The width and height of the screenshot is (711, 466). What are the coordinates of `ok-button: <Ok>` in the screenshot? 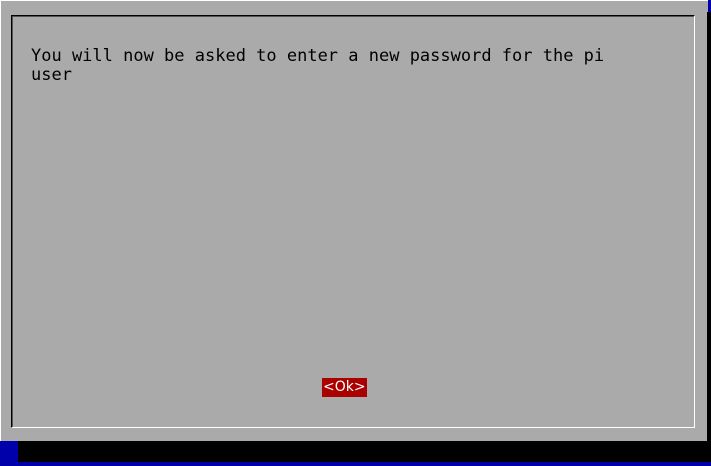 It's located at (344, 387).